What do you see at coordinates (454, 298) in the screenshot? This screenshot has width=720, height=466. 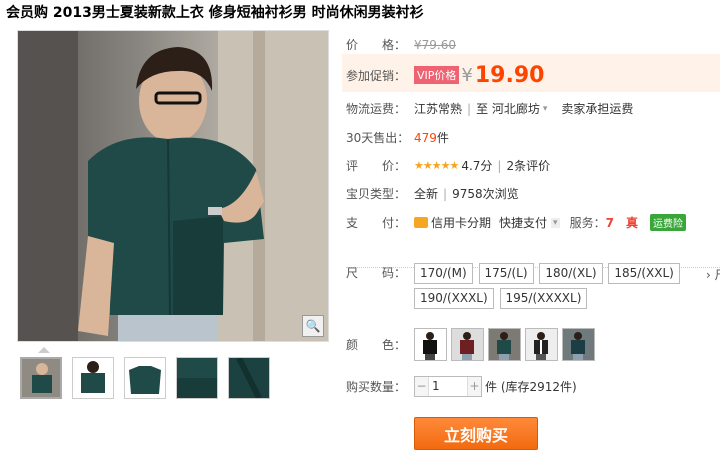 I see `size-option-xxxl: 190/(XXXL)` at bounding box center [454, 298].